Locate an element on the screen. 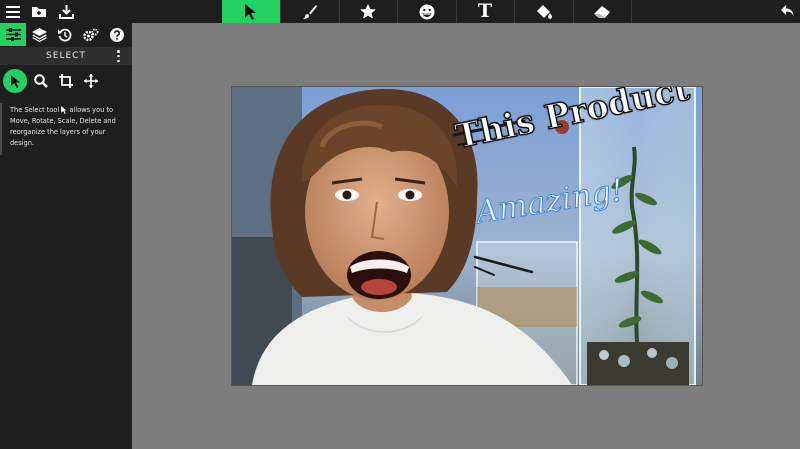 This screenshot has height=449, width=800. tab-layers is located at coordinates (39, 34).